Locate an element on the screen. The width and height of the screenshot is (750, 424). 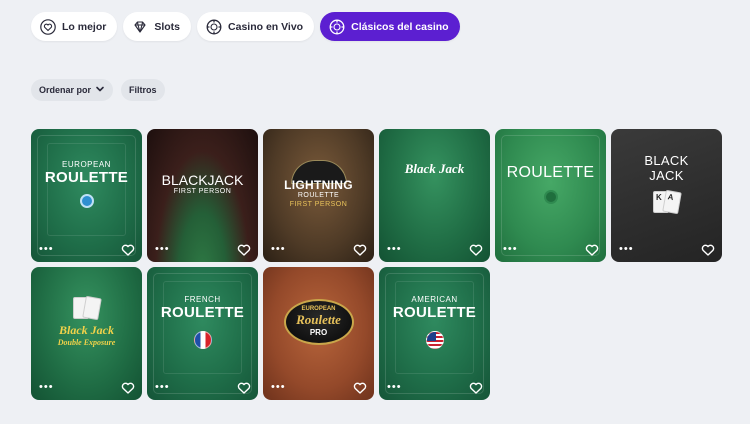
roulette-pro-logo: EUROPEAN Roulette PRO is located at coordinates (318, 321).